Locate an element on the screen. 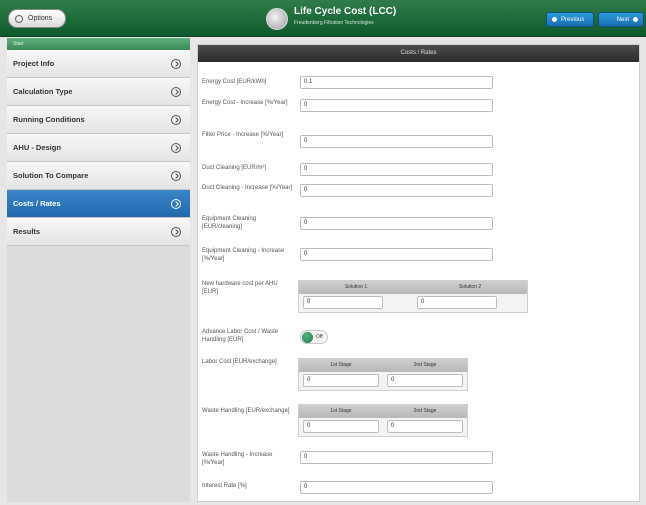 This screenshot has width=646, height=505. duct-cleaning-input: 0 is located at coordinates (396, 169).